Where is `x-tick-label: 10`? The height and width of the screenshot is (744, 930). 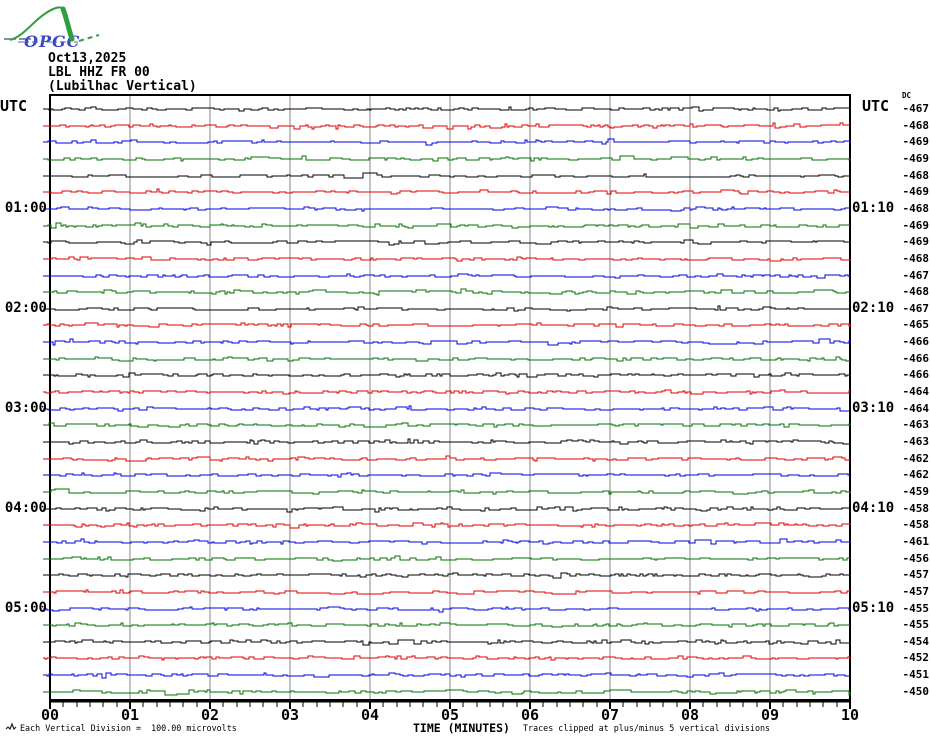
x-tick-label: 10 is located at coordinates (850, 715).